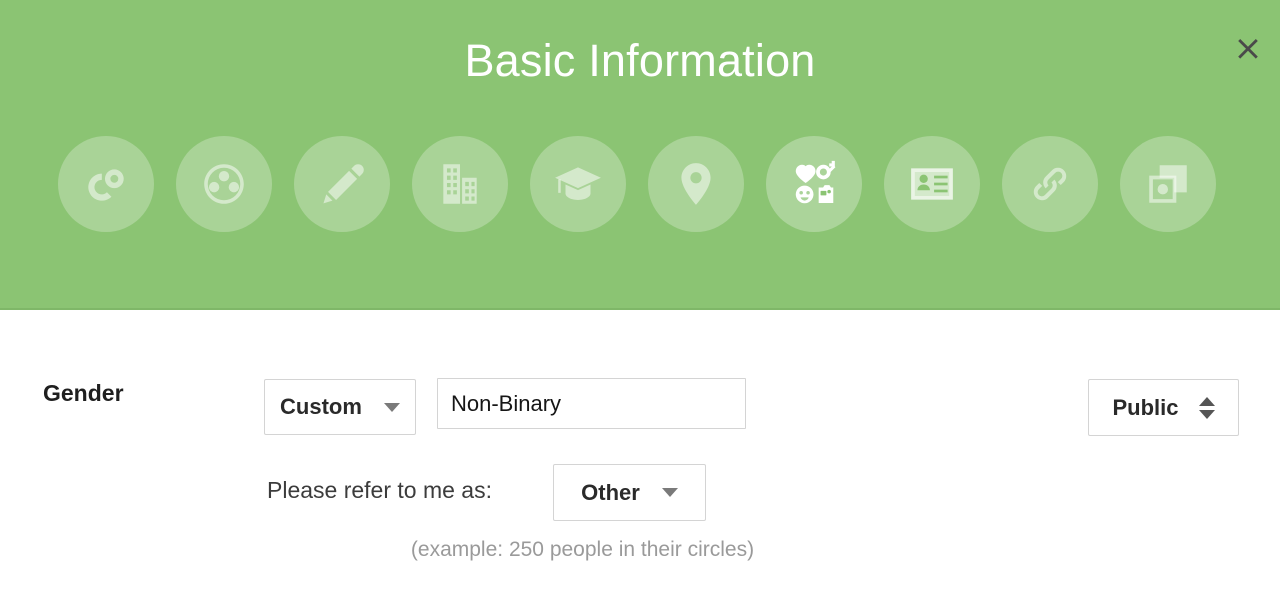 The width and height of the screenshot is (1280, 605). I want to click on circles-icon, so click(106, 185).